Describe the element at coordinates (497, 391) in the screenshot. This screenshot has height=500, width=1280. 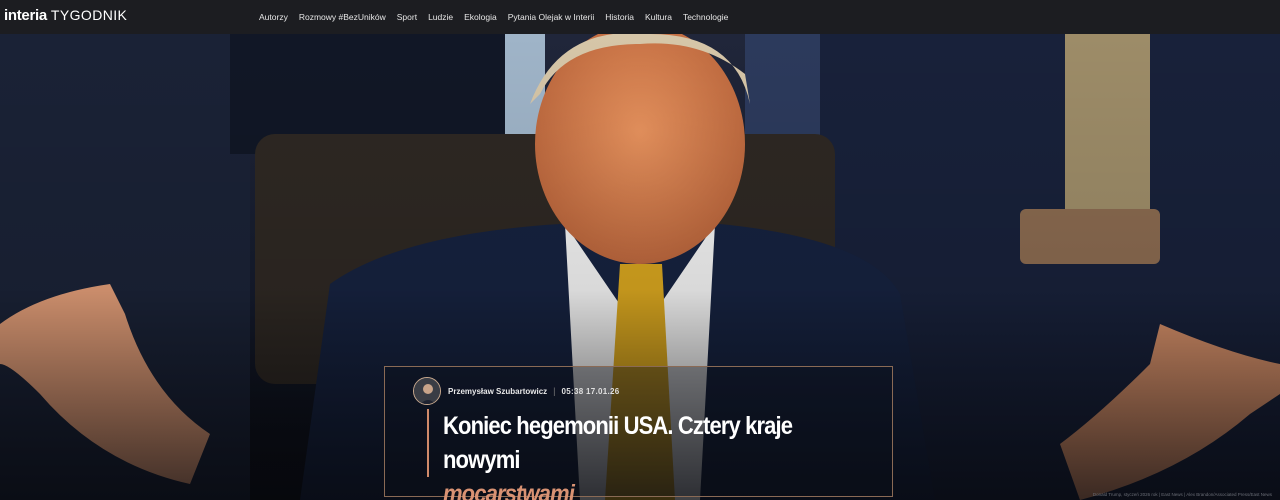
I see `author-name: Przemysław Szubartowicz` at that location.